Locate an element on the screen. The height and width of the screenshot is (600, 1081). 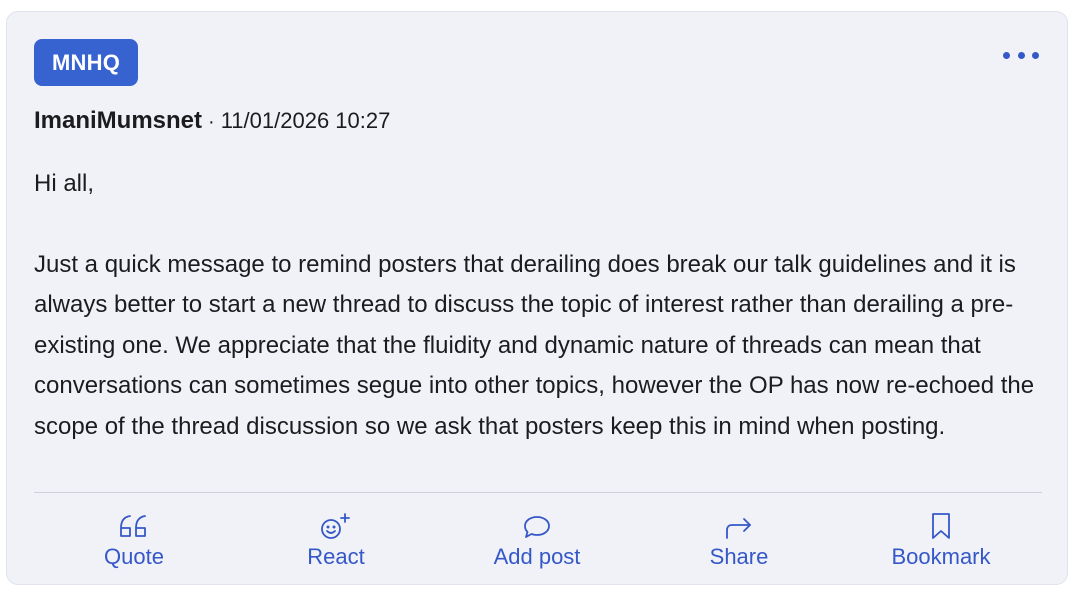
share-button: Share is located at coordinates (739, 541).